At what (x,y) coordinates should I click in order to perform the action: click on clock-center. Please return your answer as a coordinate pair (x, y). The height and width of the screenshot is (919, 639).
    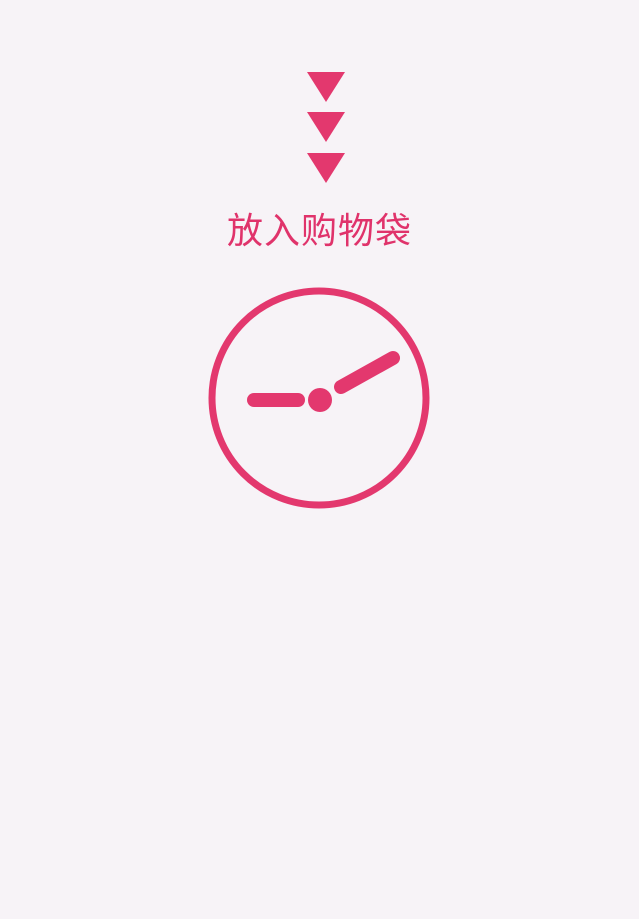
    Looking at the image, I should click on (320, 400).